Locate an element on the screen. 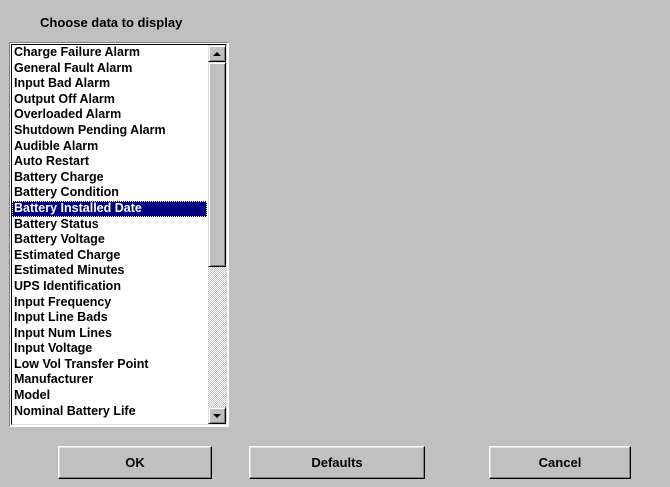 Image resolution: width=670 pixels, height=487 pixels. list-item: UPS Identification is located at coordinates (109, 287).